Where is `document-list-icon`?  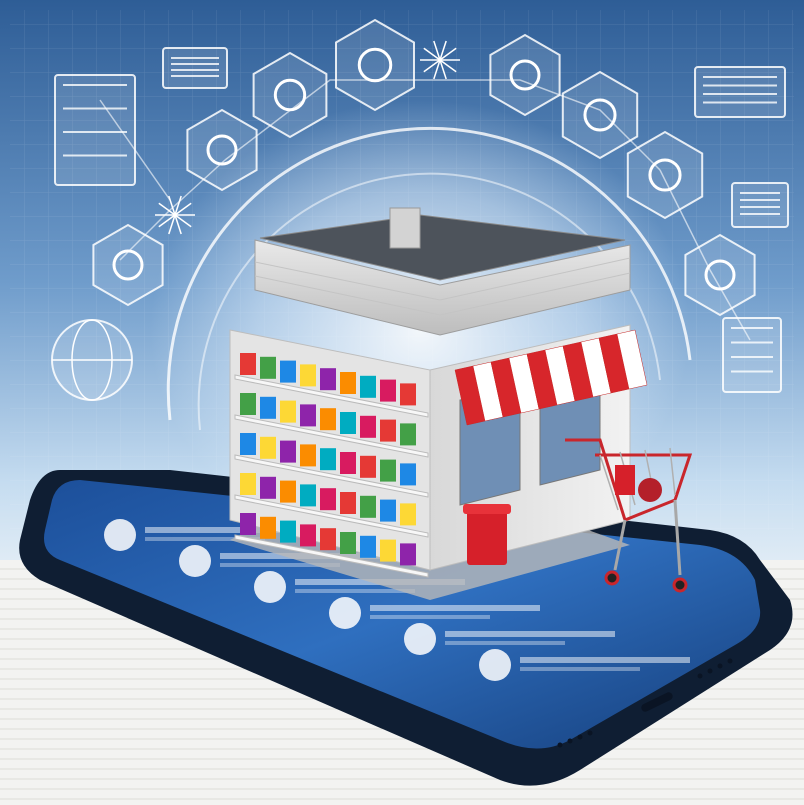 document-list-icon is located at coordinates (95, 130).